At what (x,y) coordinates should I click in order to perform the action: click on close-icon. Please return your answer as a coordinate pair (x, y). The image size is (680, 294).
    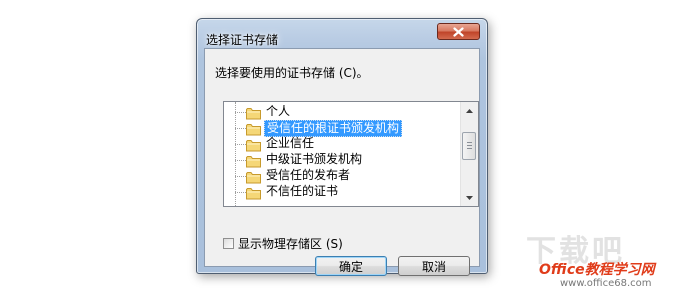
    Looking at the image, I should click on (458, 31).